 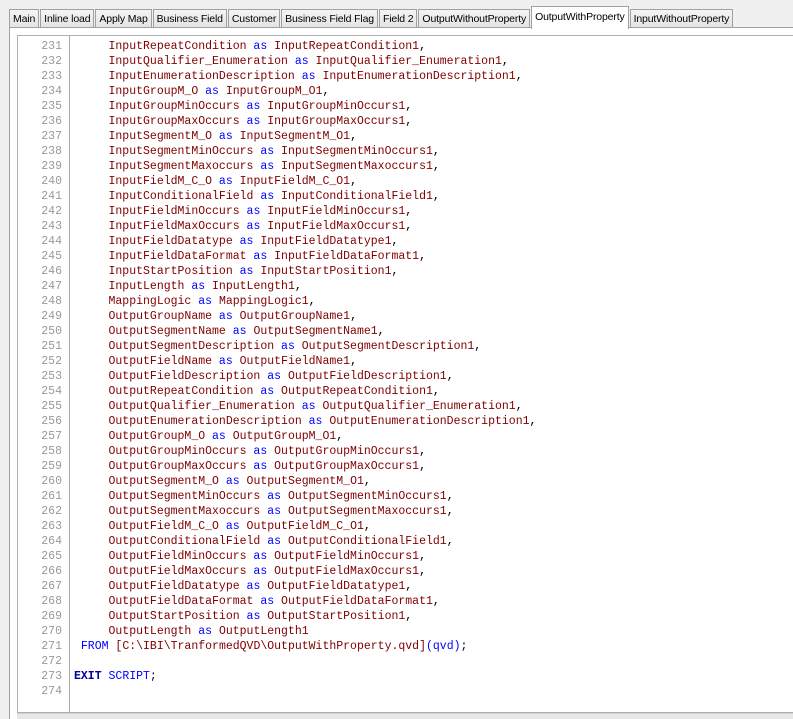 I want to click on field-token: OutputSegmentMaxoccurs, so click(x=167, y=511).